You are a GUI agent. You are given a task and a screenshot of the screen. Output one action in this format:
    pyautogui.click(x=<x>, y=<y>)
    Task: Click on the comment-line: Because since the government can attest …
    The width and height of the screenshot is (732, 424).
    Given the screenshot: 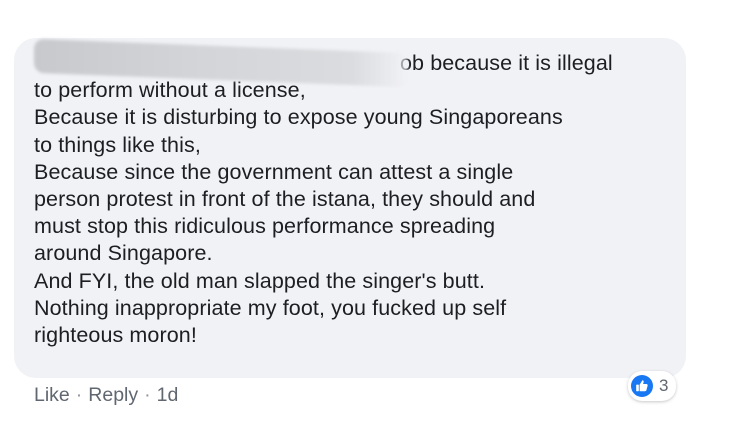 What is the action you would take?
    pyautogui.click(x=274, y=171)
    